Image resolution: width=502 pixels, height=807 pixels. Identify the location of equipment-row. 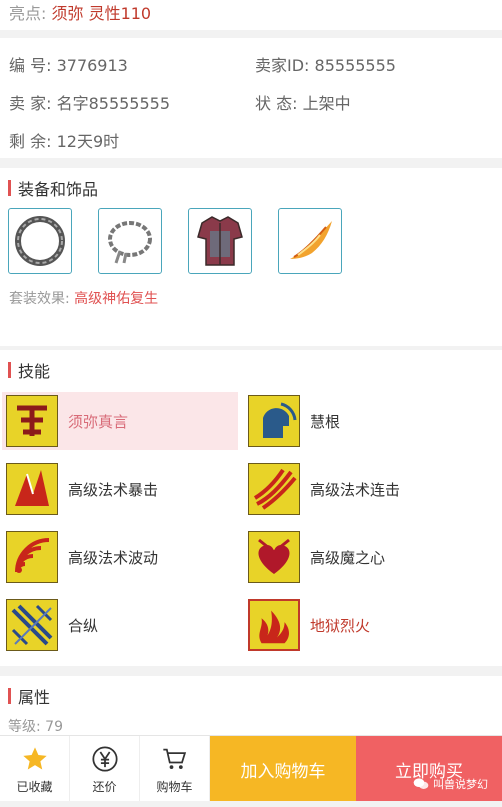
(251, 243).